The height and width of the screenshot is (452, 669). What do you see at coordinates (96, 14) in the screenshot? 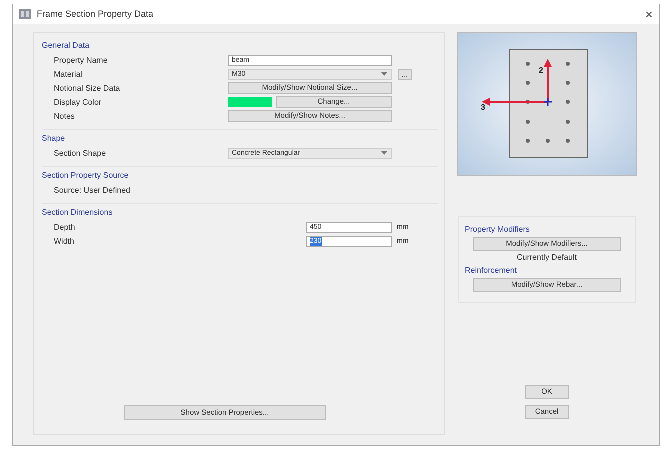
I see `window-title: Frame Section Property Data` at bounding box center [96, 14].